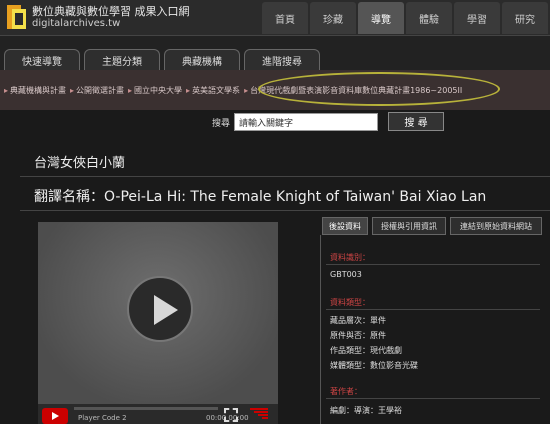 The width and height of the screenshot is (550, 424). What do you see at coordinates (42, 59) in the screenshot?
I see `tab-quick-guide: 快速導覽` at bounding box center [42, 59].